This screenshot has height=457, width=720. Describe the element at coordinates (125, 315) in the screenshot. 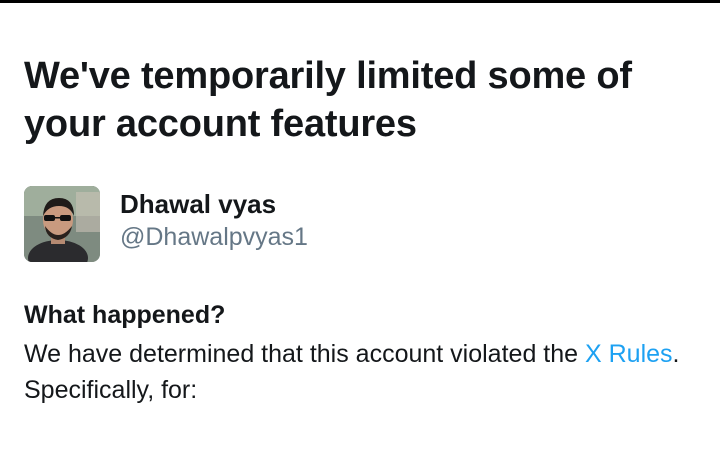

I see `section-title: What happened?` at that location.